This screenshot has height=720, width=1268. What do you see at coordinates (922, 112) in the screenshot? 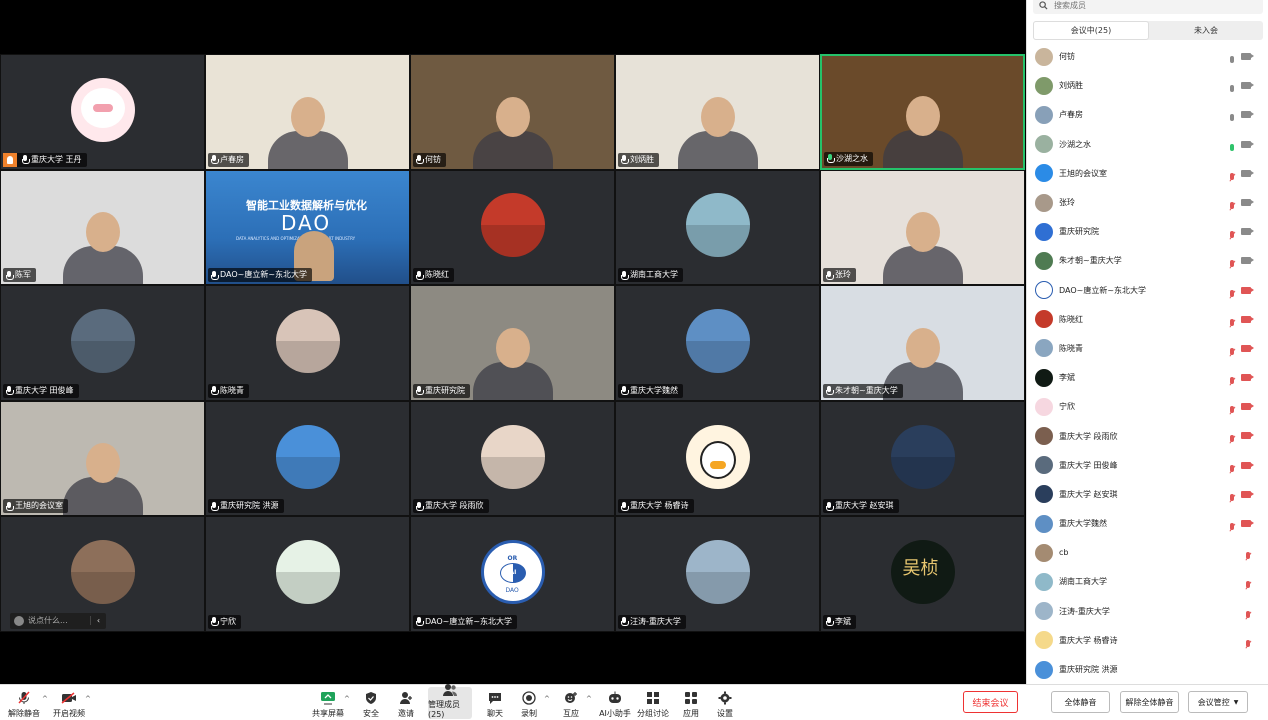
I see `video-tile: 沙湖之水` at bounding box center [922, 112].